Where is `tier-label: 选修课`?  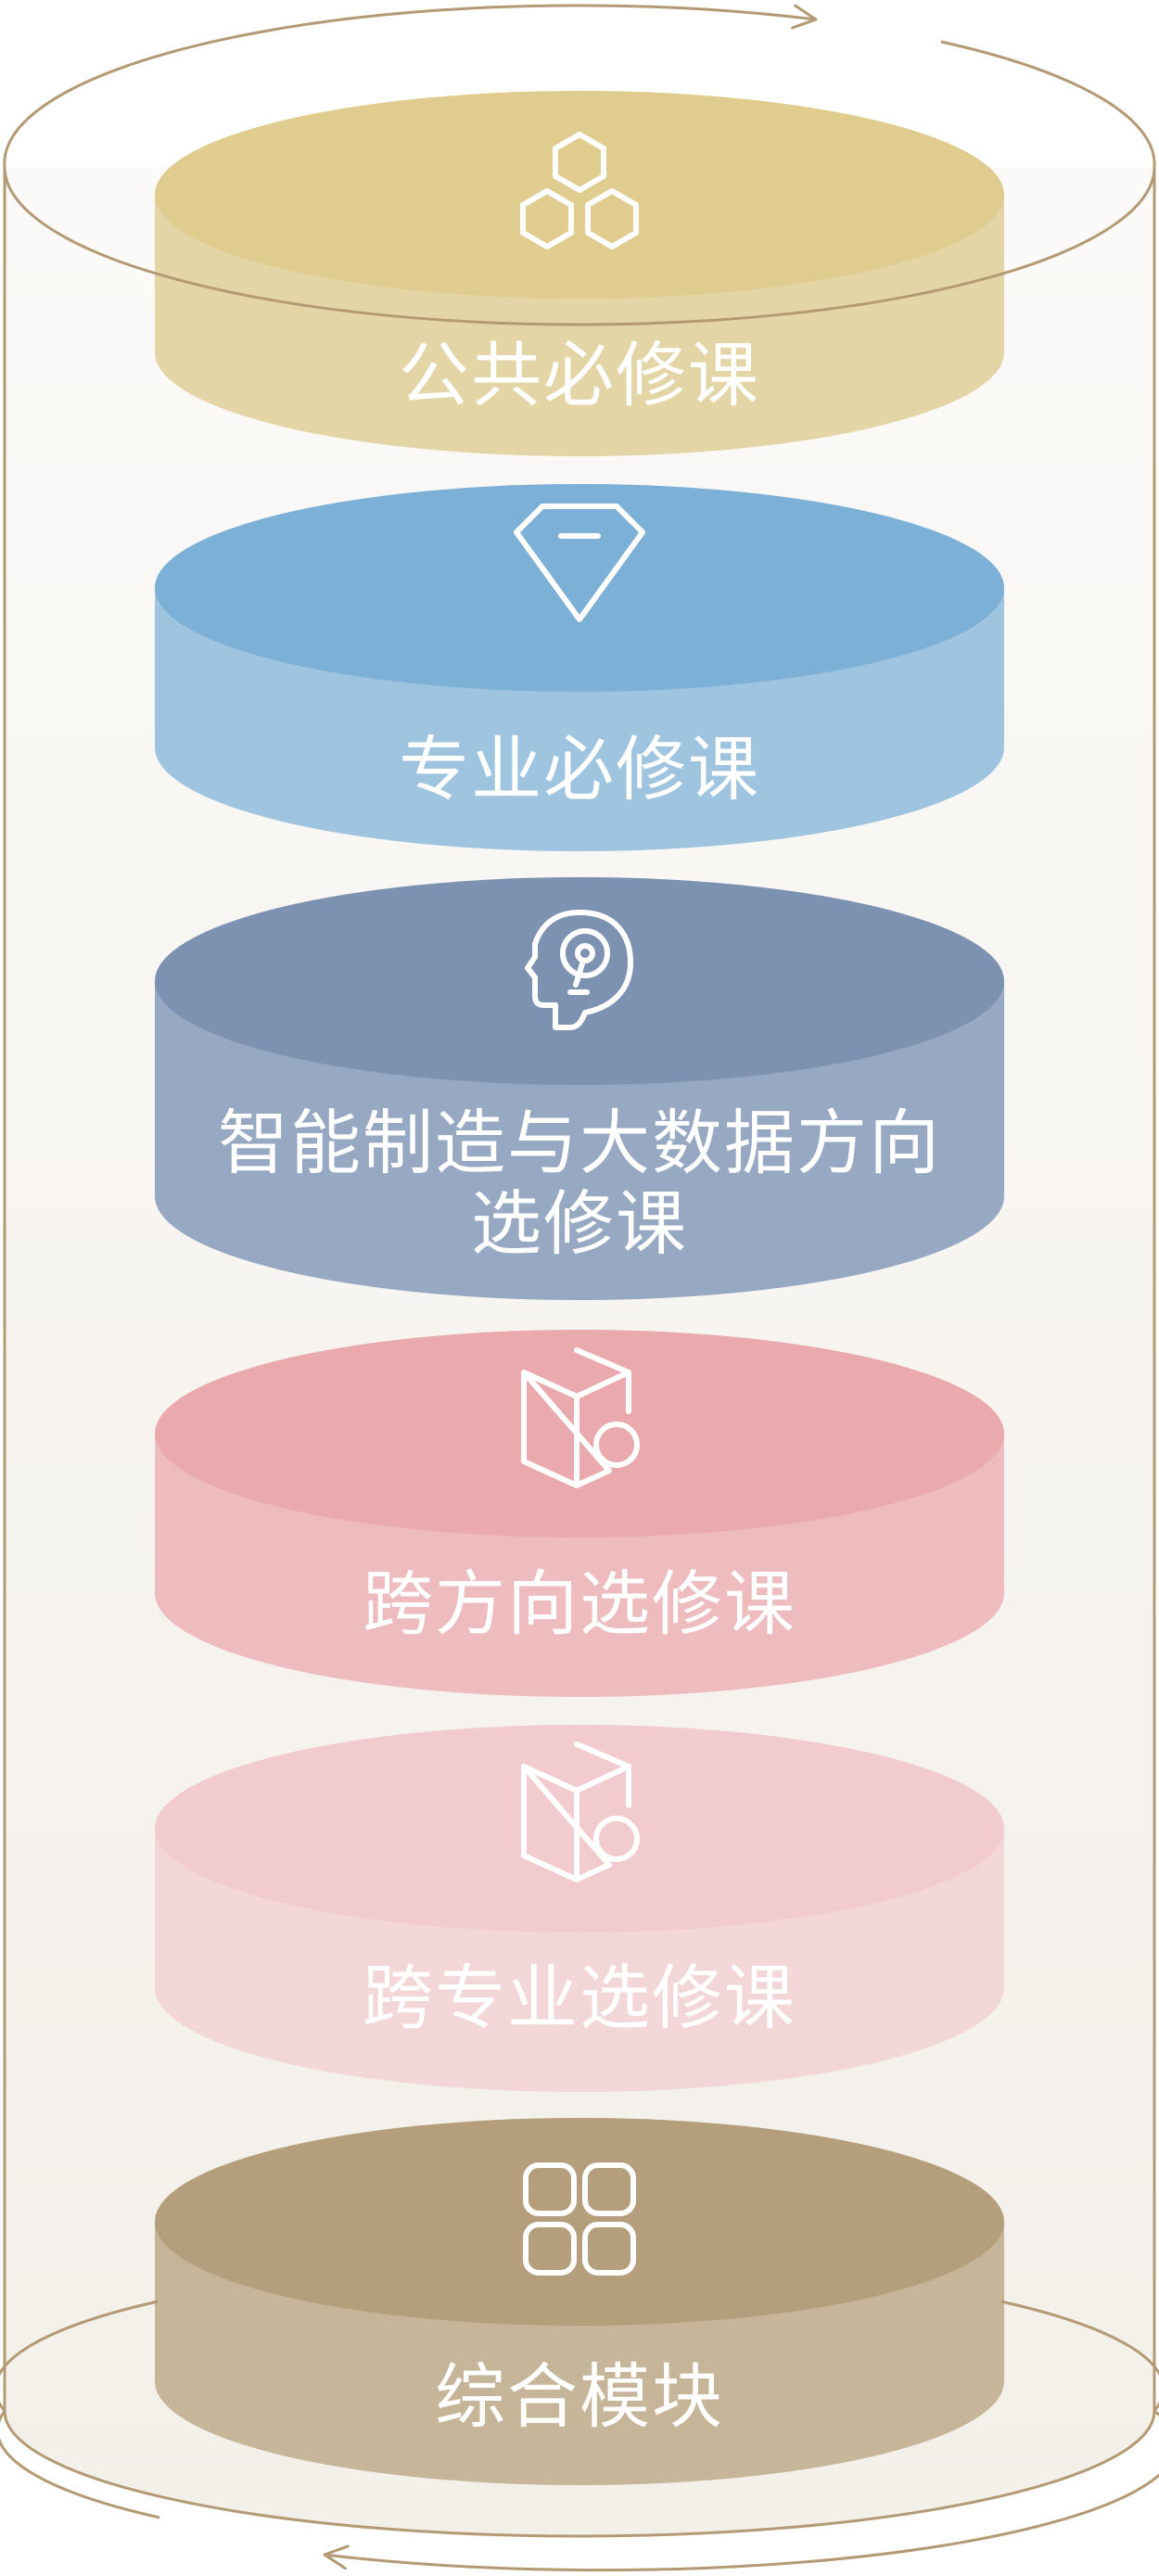 tier-label: 选修课 is located at coordinates (579, 1223).